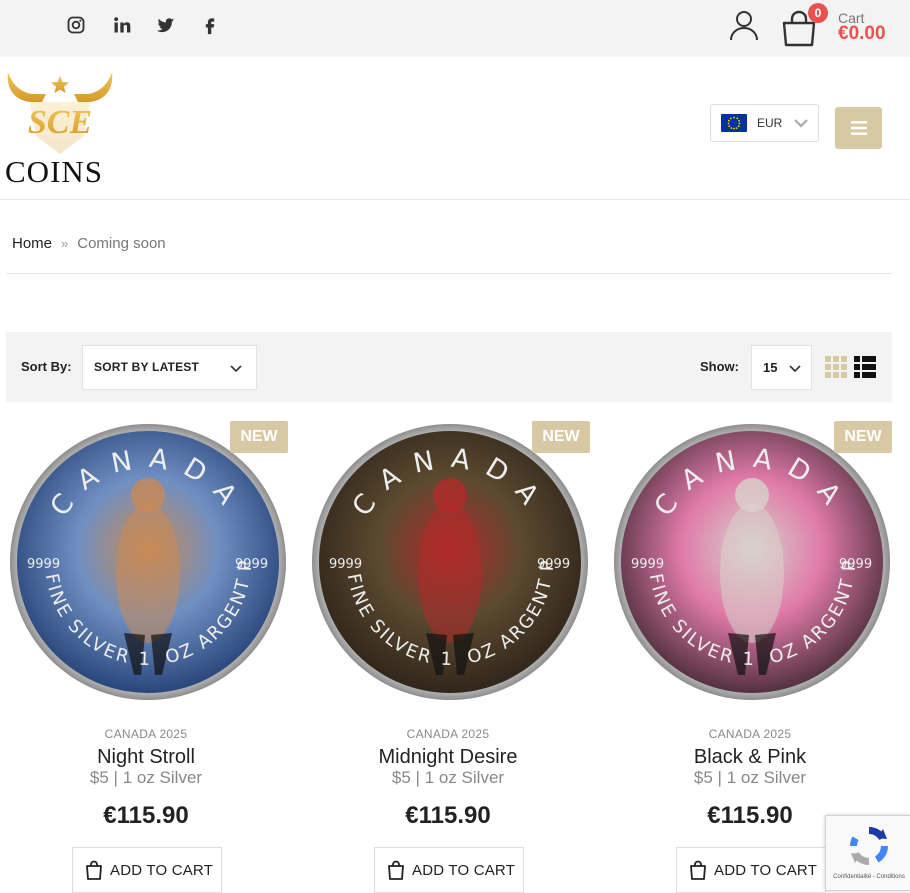 This screenshot has height=893, width=910. What do you see at coordinates (448, 757) in the screenshot?
I see `product-title: Midnight Desire` at bounding box center [448, 757].